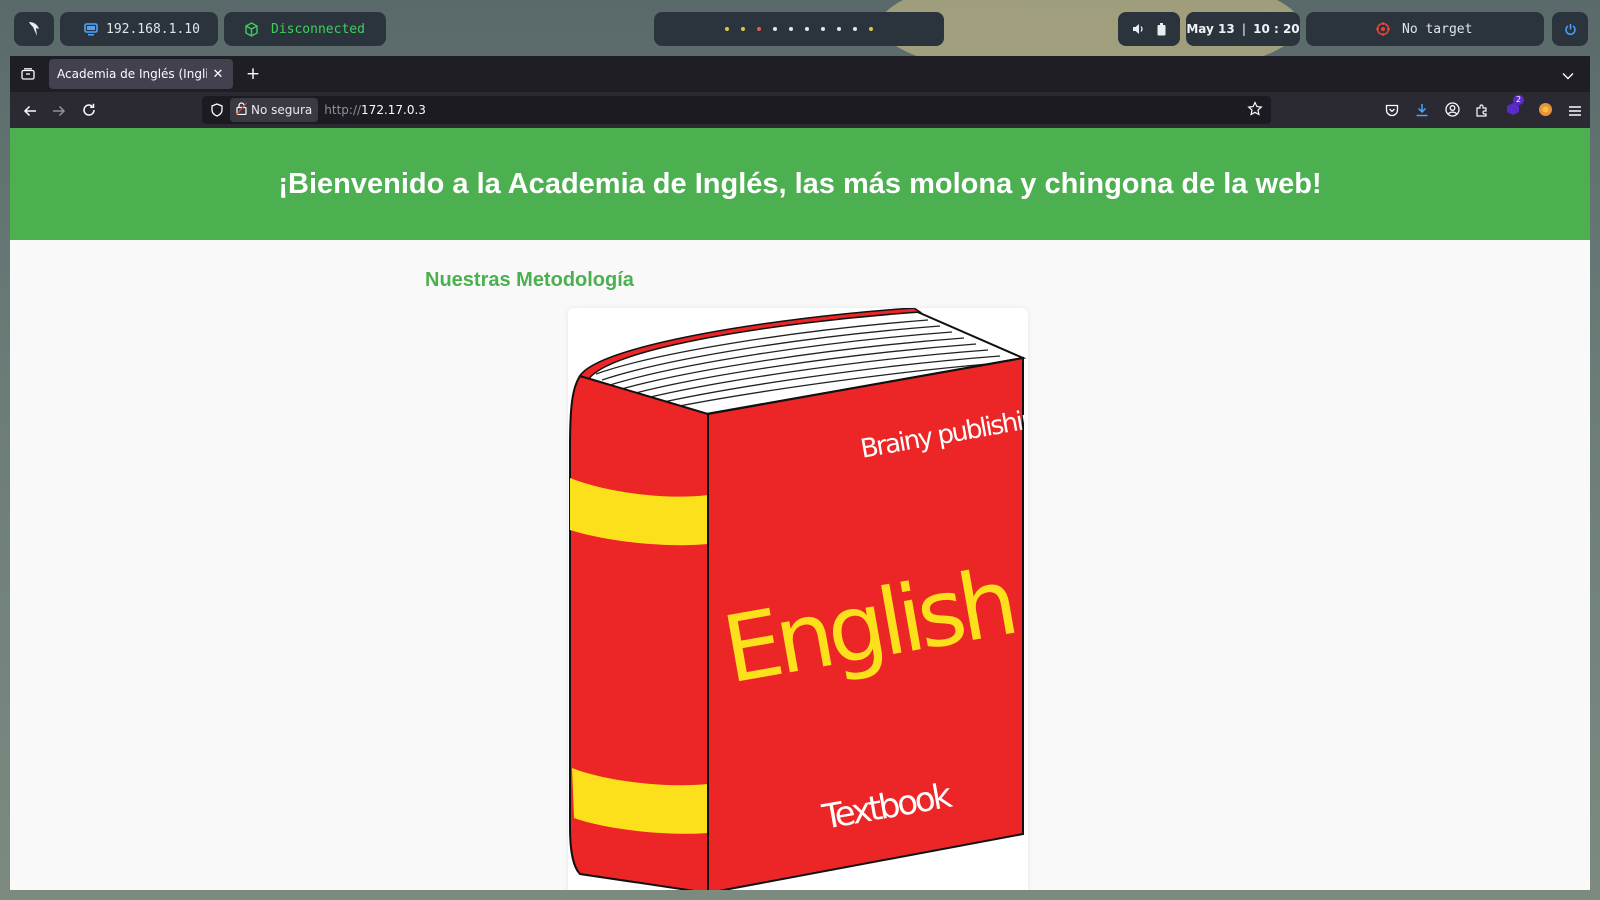  I want to click on list-all-tabs-button, so click(1568, 74).